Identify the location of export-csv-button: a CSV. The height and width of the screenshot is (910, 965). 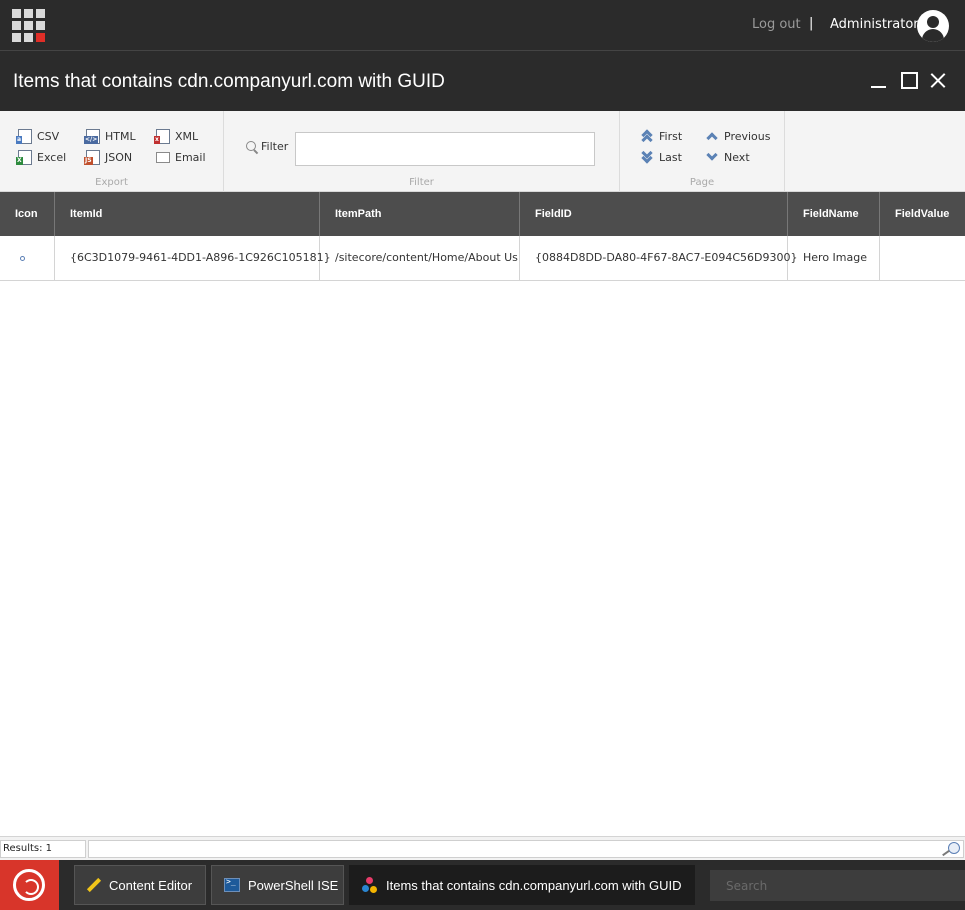
(37, 136).